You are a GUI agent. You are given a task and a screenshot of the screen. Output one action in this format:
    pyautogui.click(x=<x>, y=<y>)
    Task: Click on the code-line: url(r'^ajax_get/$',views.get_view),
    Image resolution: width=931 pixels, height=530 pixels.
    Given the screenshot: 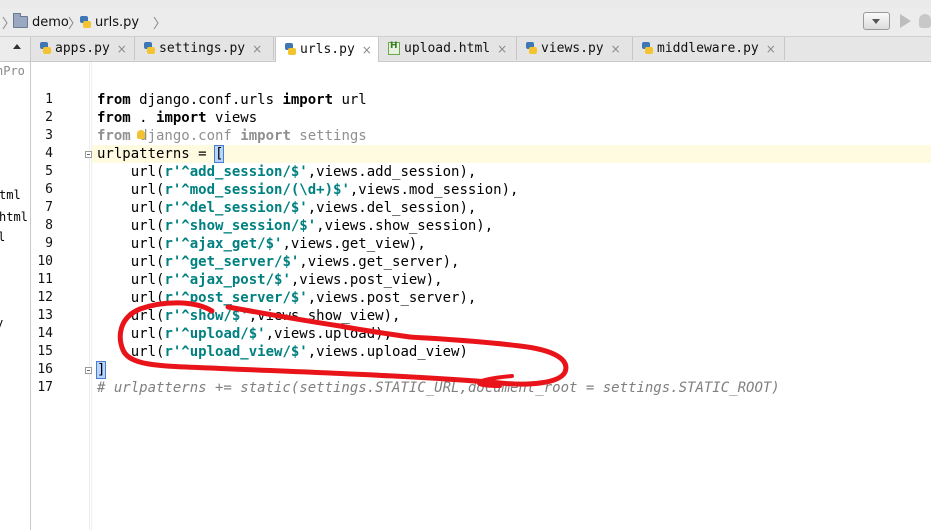 What is the action you would take?
    pyautogui.click(x=261, y=244)
    